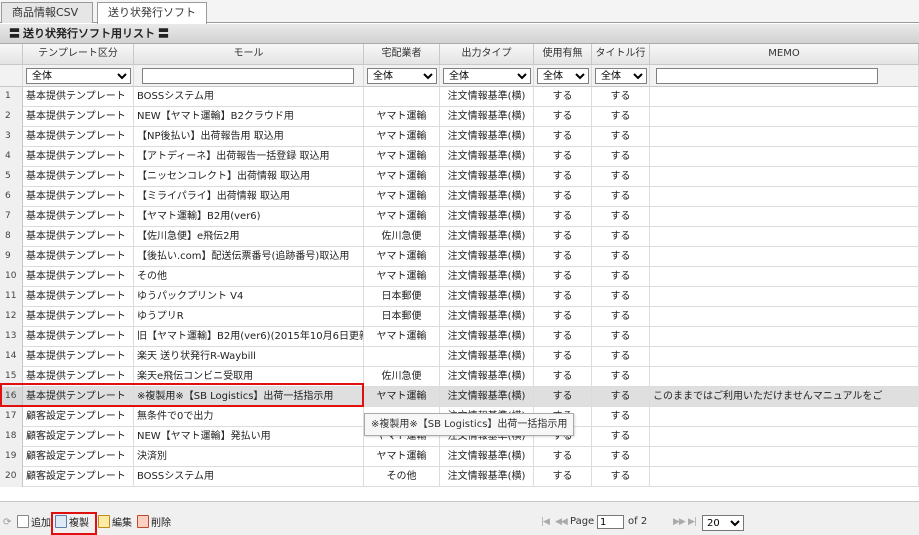 This screenshot has width=919, height=535. I want to click on panel-title: 〓送り状発行ソフト用リスト〓, so click(459, 34).